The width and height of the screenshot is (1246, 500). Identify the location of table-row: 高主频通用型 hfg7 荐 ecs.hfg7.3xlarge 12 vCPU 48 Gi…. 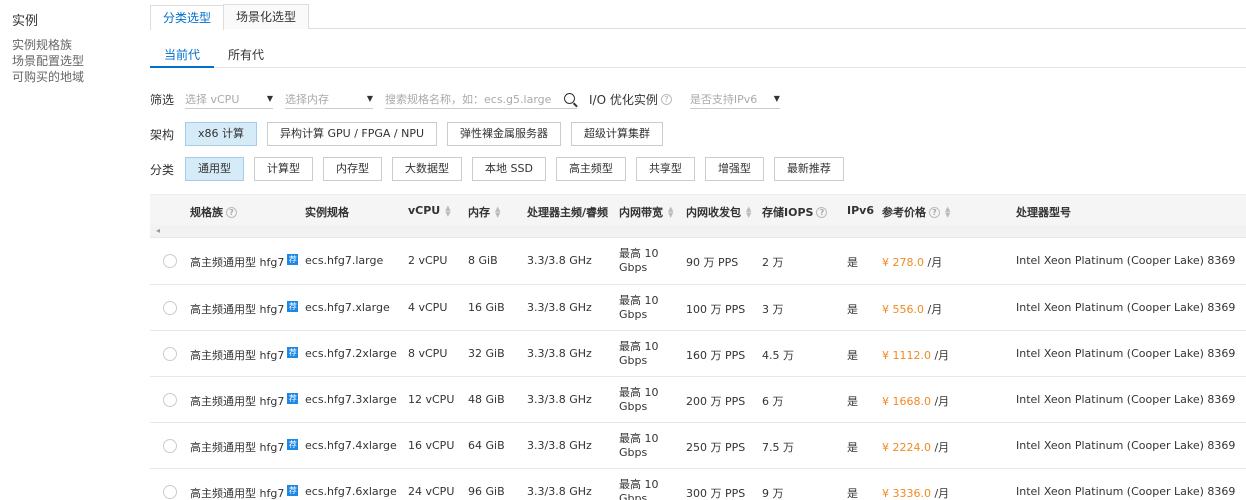
(698, 400).